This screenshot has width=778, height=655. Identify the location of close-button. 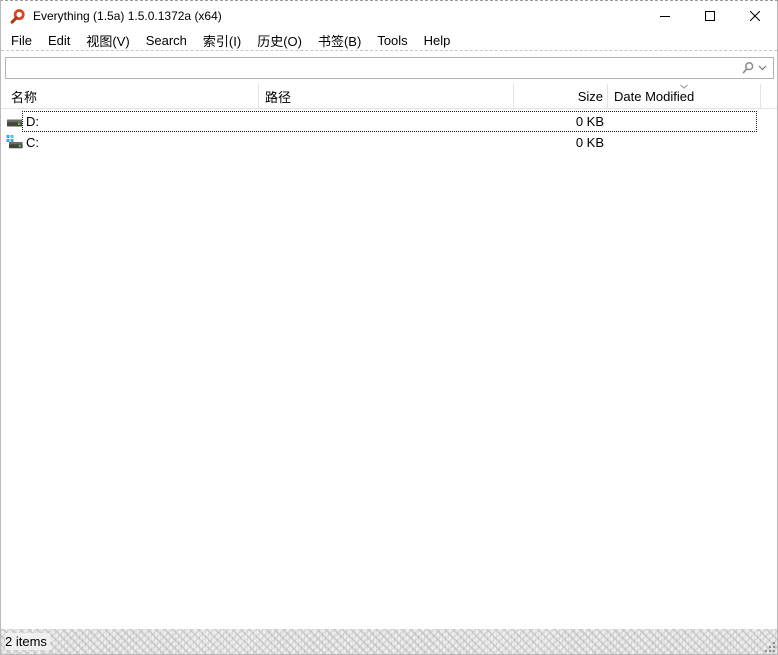
(754, 16).